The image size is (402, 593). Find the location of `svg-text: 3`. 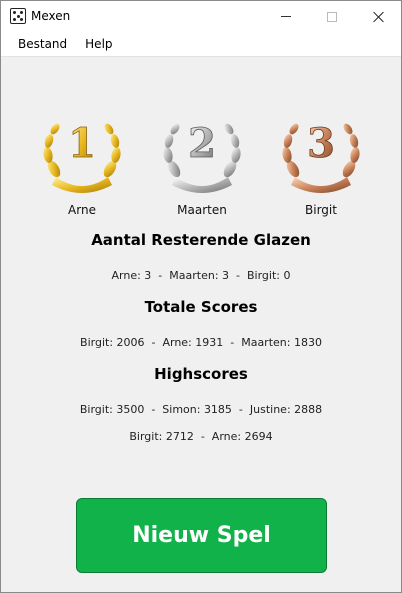

svg-text: 3 is located at coordinates (321, 143).